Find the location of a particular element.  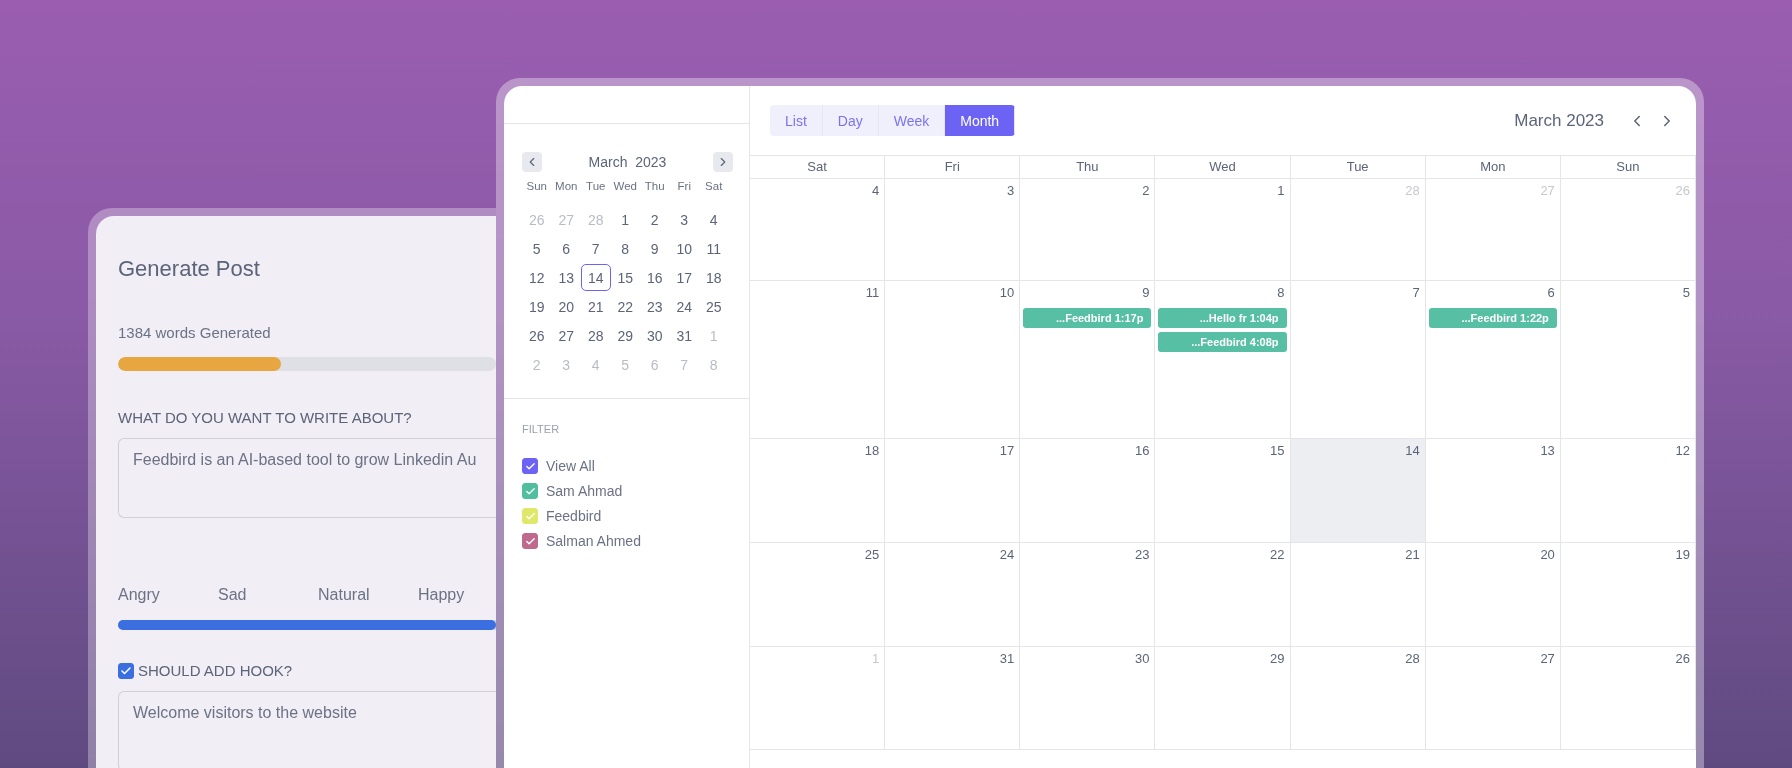

view-tab: Day is located at coordinates (850, 120).